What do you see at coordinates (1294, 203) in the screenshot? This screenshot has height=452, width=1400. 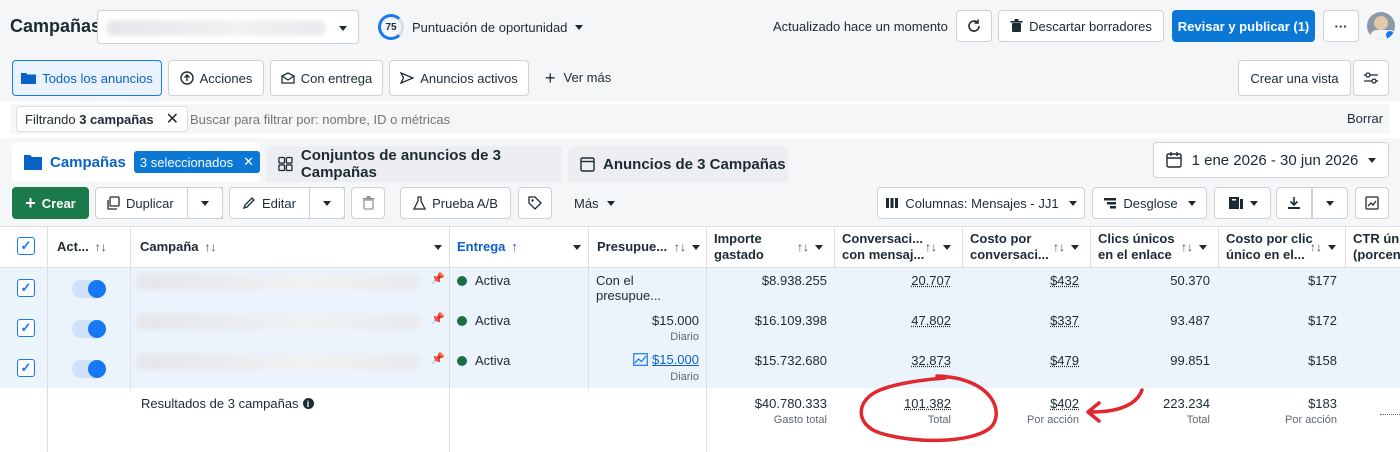 I see `export-button` at bounding box center [1294, 203].